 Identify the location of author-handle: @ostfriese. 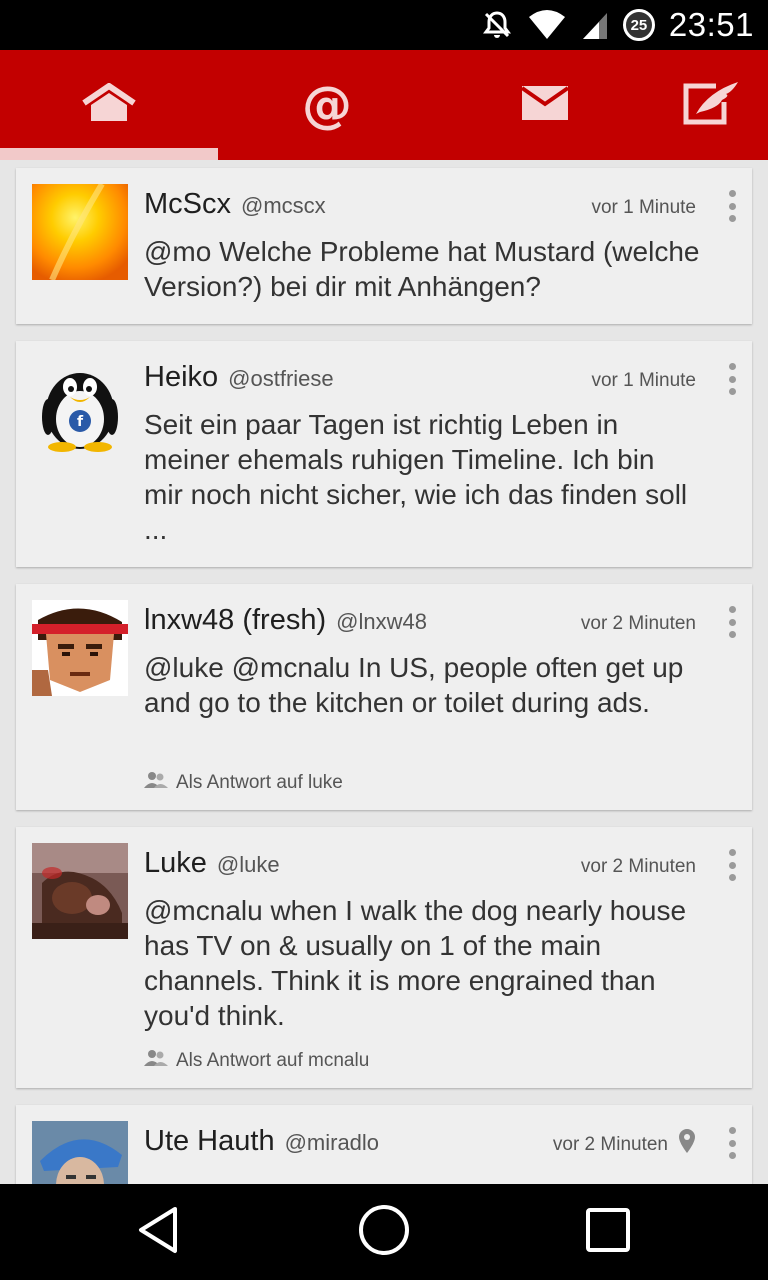
(280, 379).